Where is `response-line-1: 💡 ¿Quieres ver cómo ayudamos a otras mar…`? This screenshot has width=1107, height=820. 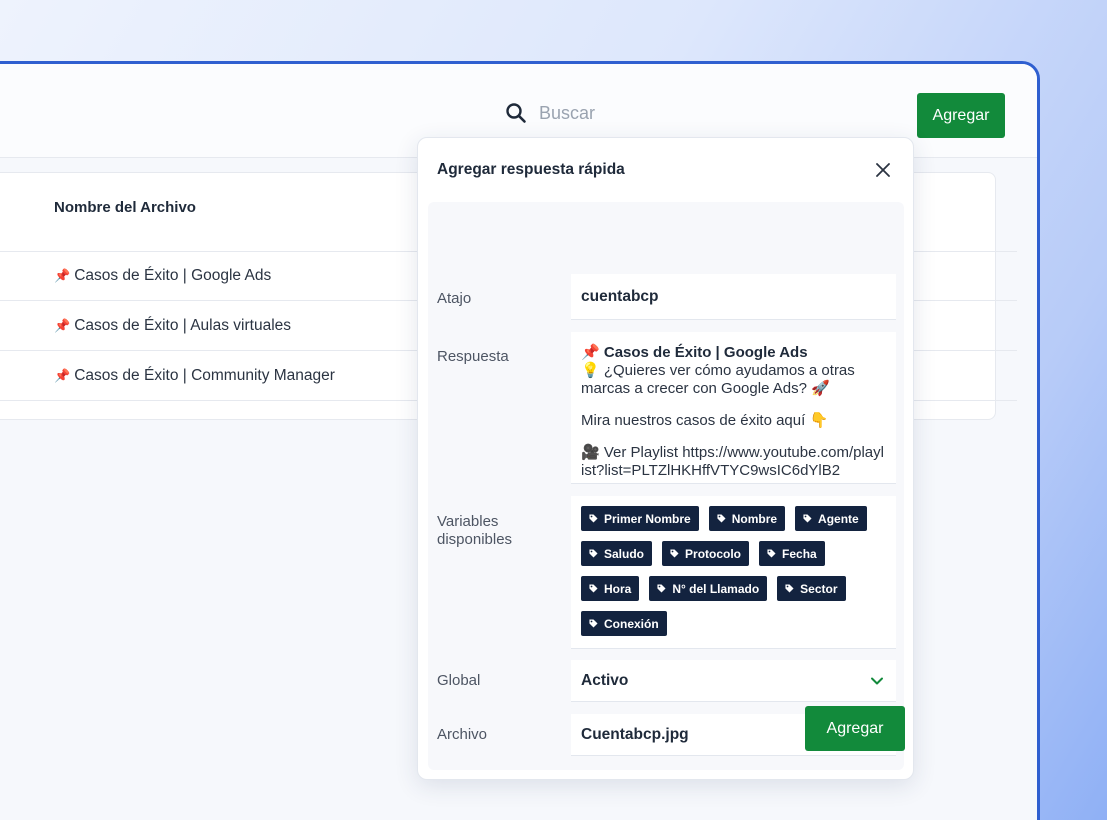 response-line-1: 💡 ¿Quieres ver cómo ayudamos a otras mar… is located at coordinates (718, 379).